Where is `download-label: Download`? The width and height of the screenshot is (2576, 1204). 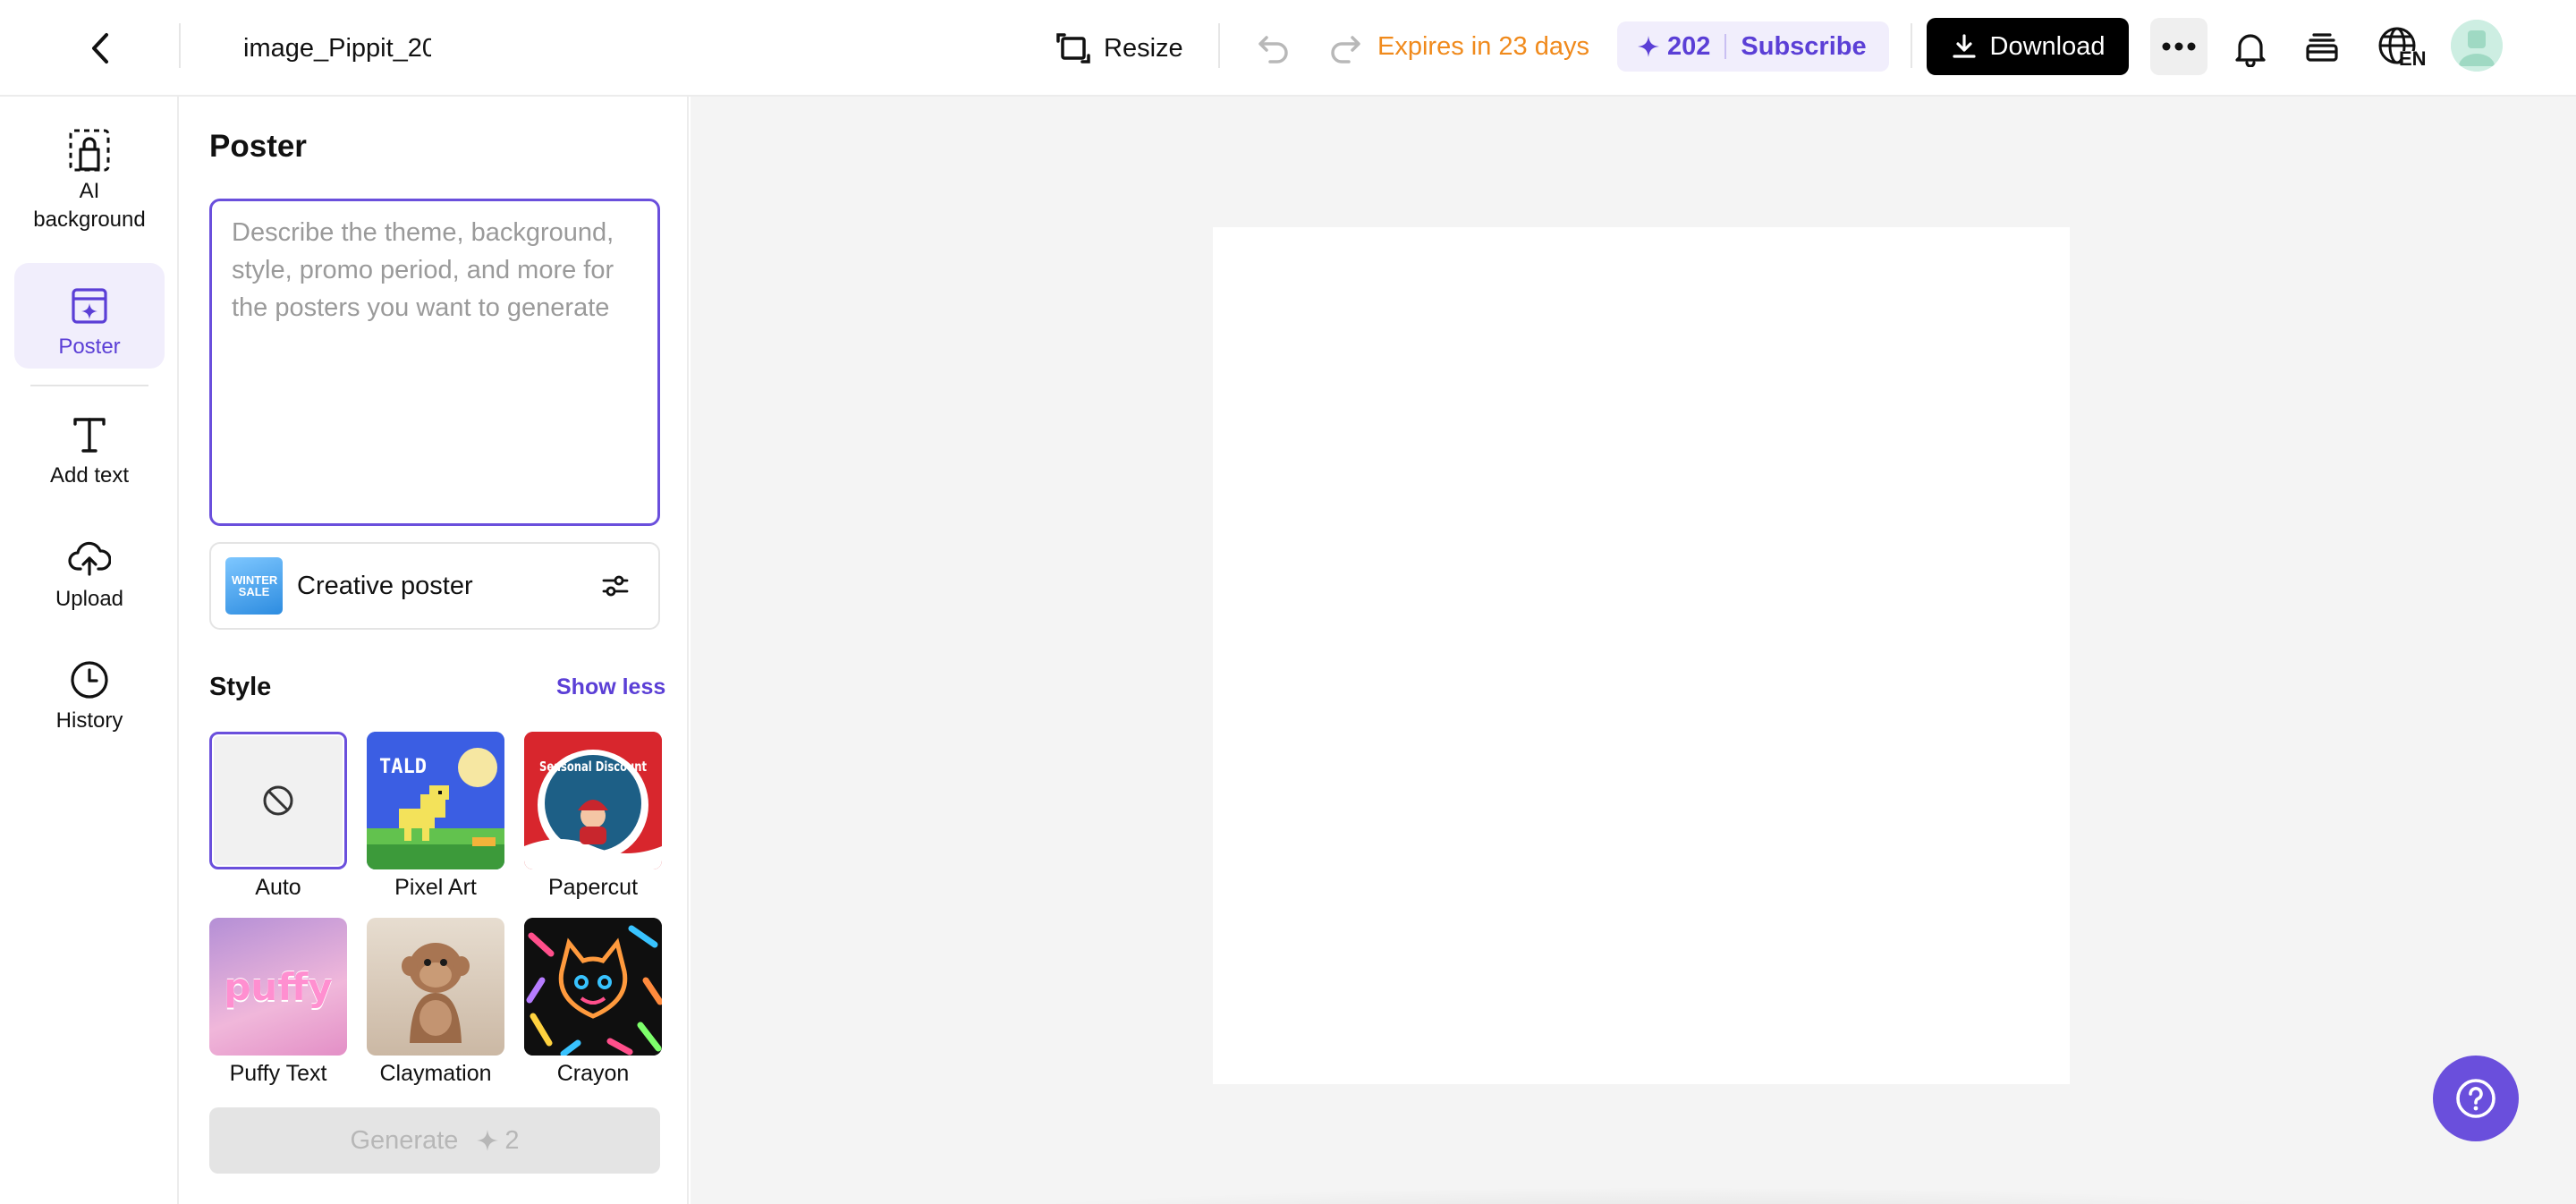
download-label: Download is located at coordinates (2047, 46).